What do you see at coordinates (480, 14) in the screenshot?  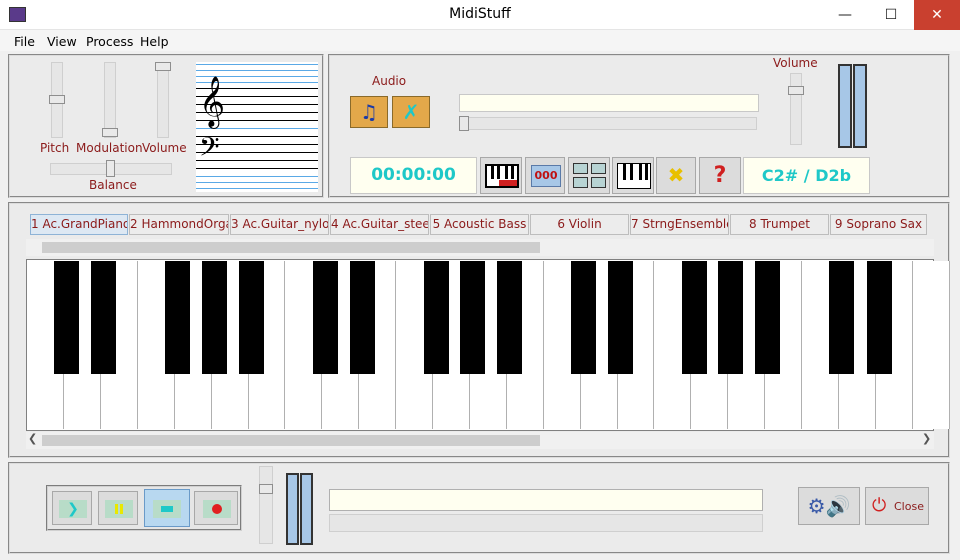 I see `window-title: MidiStuff` at bounding box center [480, 14].